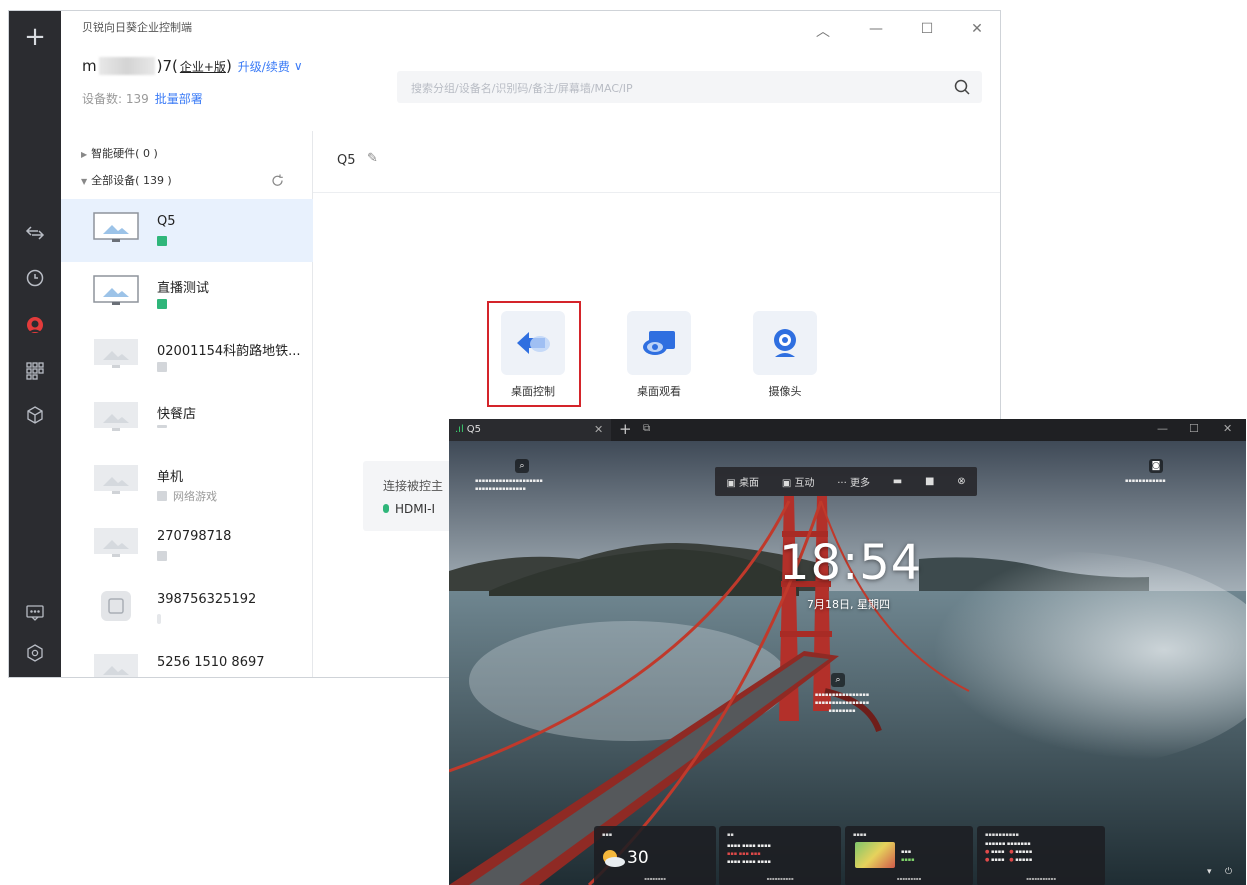 Image resolution: width=1247 pixels, height=885 pixels. I want to click on widget-footer: ▪▪▪▪▪▪▪▪▪, so click(909, 878).